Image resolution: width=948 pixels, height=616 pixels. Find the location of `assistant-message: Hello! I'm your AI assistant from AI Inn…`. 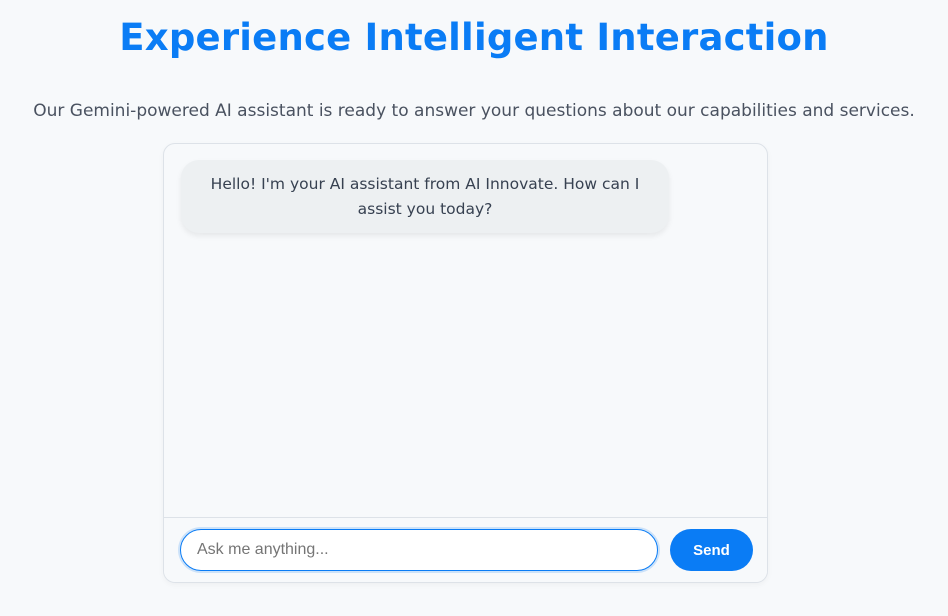

assistant-message: Hello! I'm your AI assistant from AI Inn… is located at coordinates (425, 196).